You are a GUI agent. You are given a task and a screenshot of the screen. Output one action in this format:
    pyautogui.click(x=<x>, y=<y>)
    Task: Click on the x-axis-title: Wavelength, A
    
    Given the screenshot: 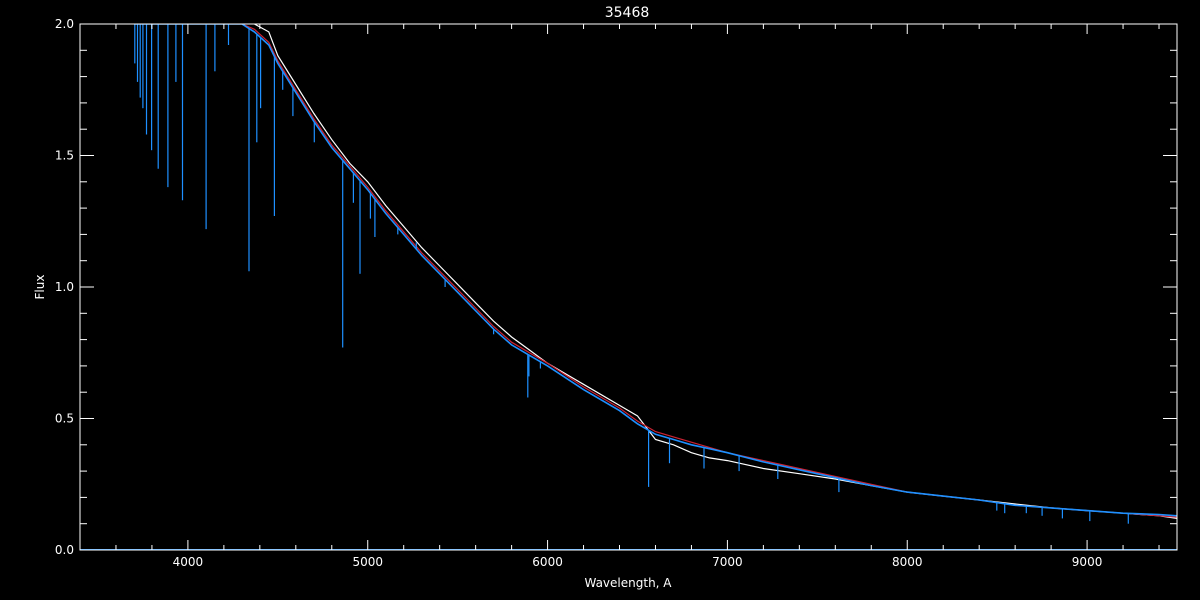 What is the action you would take?
    pyautogui.click(x=628, y=583)
    